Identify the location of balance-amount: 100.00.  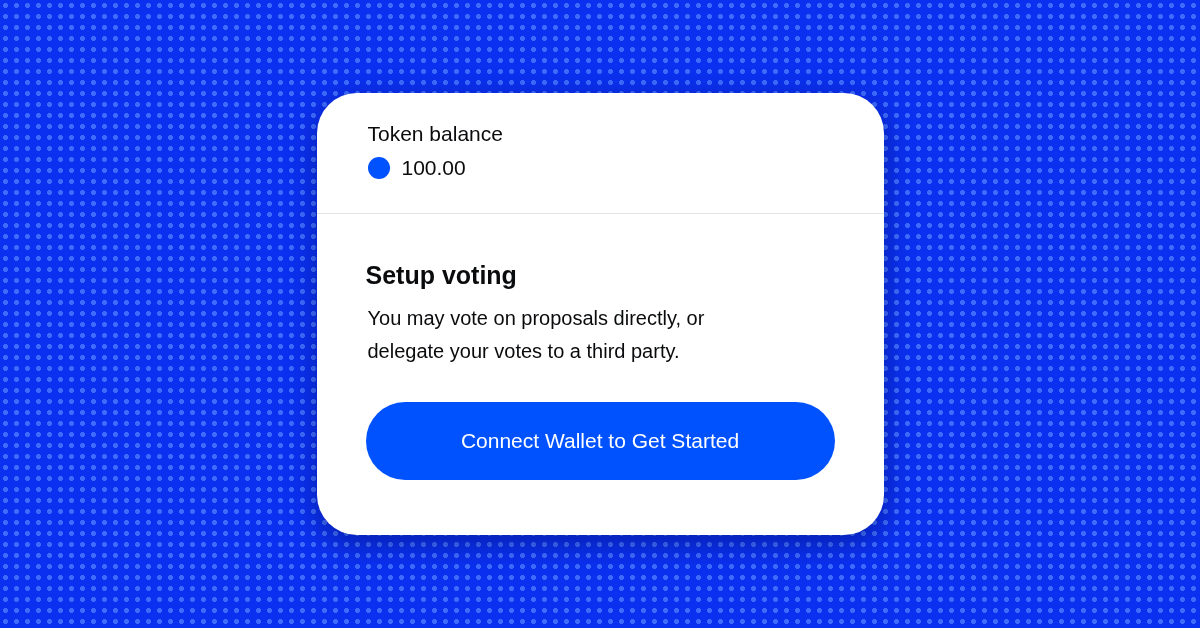
(433, 168).